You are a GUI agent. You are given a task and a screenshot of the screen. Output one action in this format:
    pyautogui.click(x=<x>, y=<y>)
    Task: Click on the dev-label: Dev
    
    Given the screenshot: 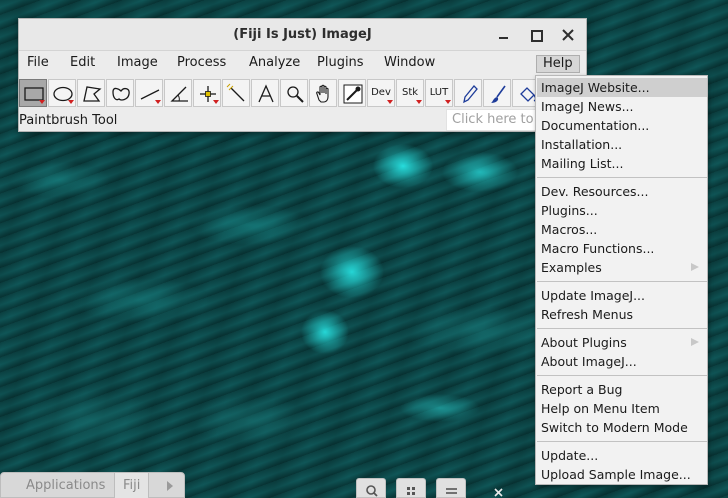 What is the action you would take?
    pyautogui.click(x=381, y=92)
    